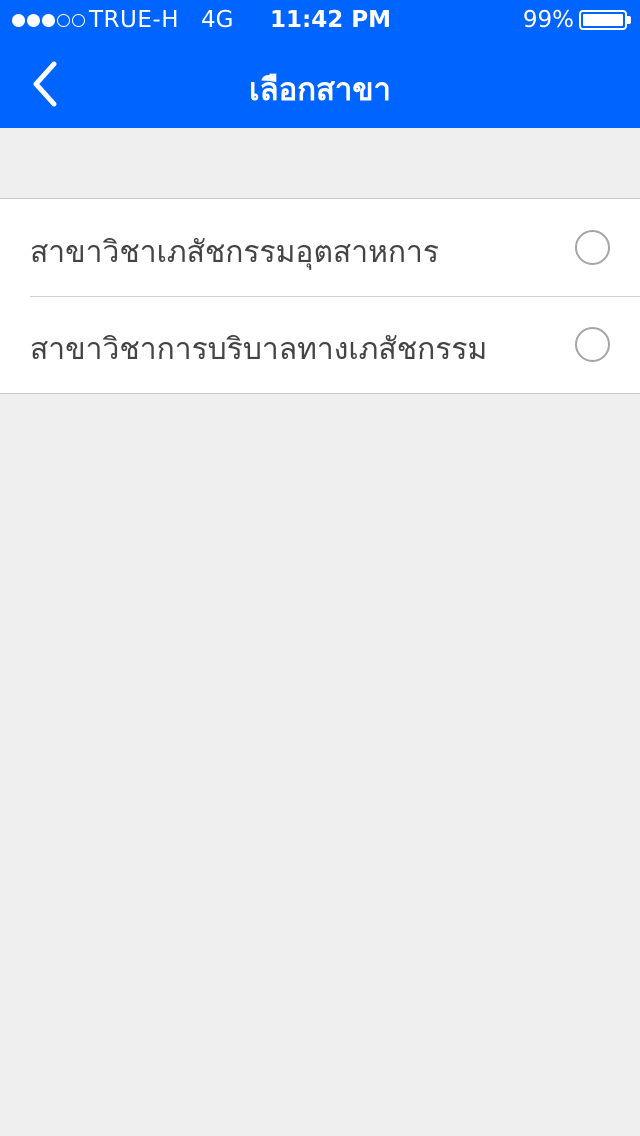  I want to click on carrier-name: TRUE-H, so click(134, 20).